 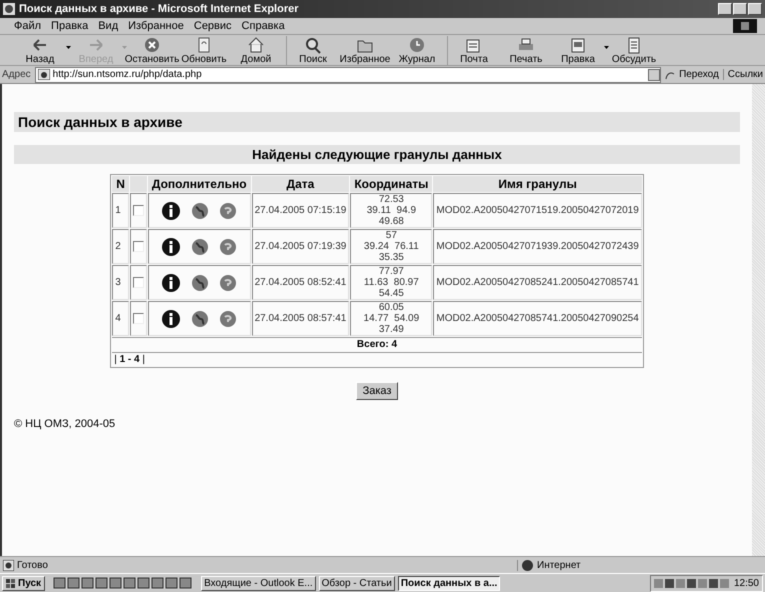 What do you see at coordinates (348, 74) in the screenshot?
I see `address-field: http://sun.ntsomz.ru/php/data.php` at bounding box center [348, 74].